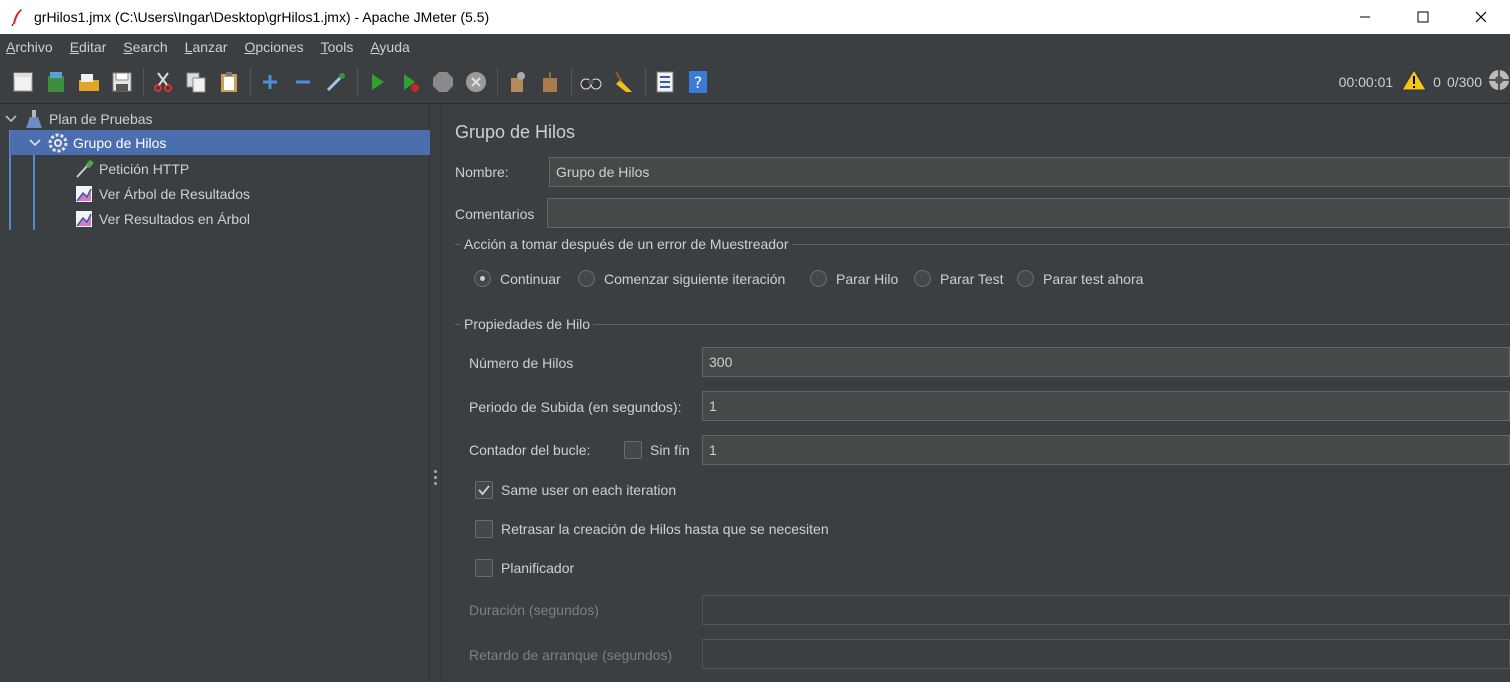 Image resolution: width=1510 pixels, height=682 pixels. What do you see at coordinates (436, 393) in the screenshot?
I see `split-pane-divider` at bounding box center [436, 393].